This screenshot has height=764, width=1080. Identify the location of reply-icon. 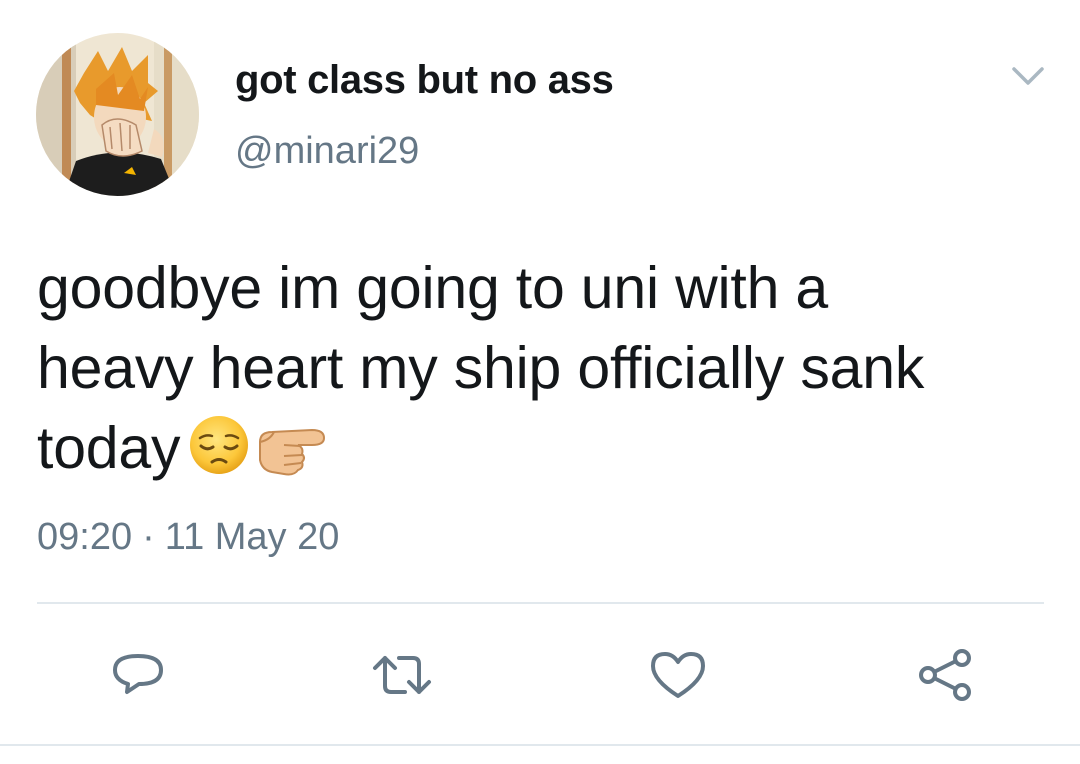
(138, 674).